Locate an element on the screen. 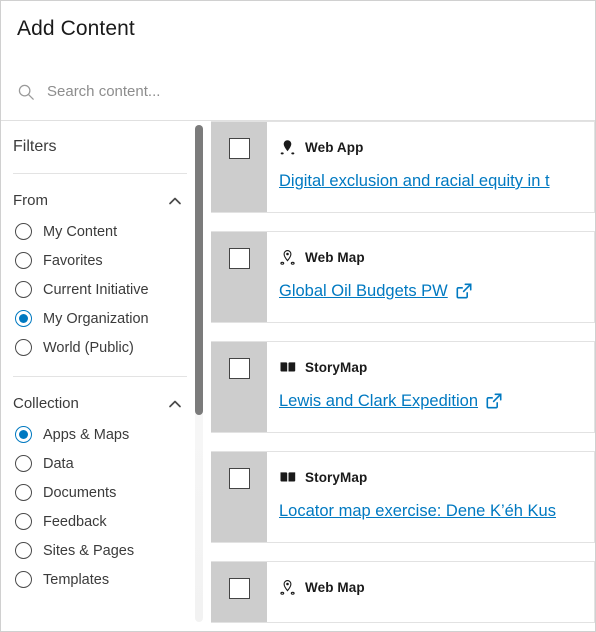  list-item: Web Map is located at coordinates (403, 592).